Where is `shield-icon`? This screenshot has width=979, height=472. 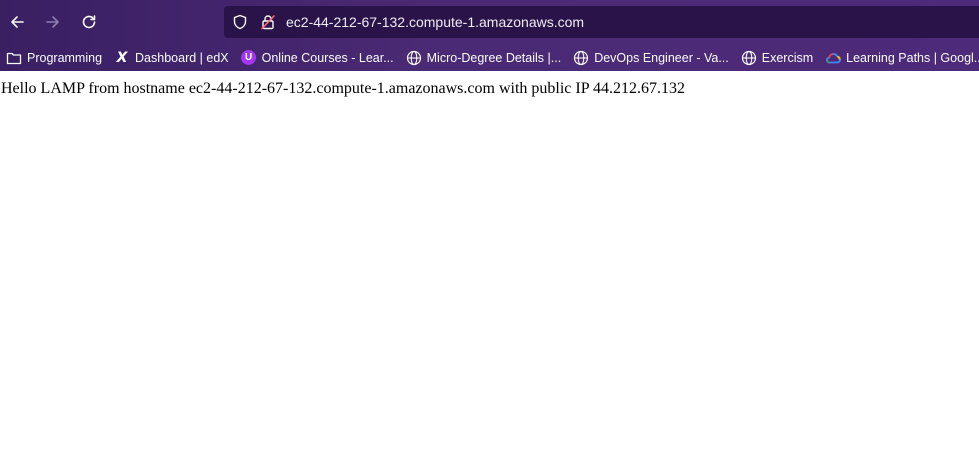
shield-icon is located at coordinates (240, 24).